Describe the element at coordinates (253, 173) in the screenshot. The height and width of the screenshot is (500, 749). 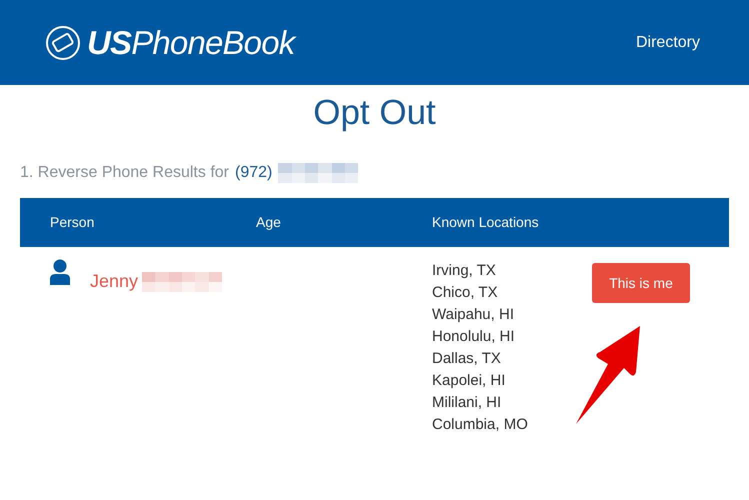
I see `area-code: (972)` at that location.